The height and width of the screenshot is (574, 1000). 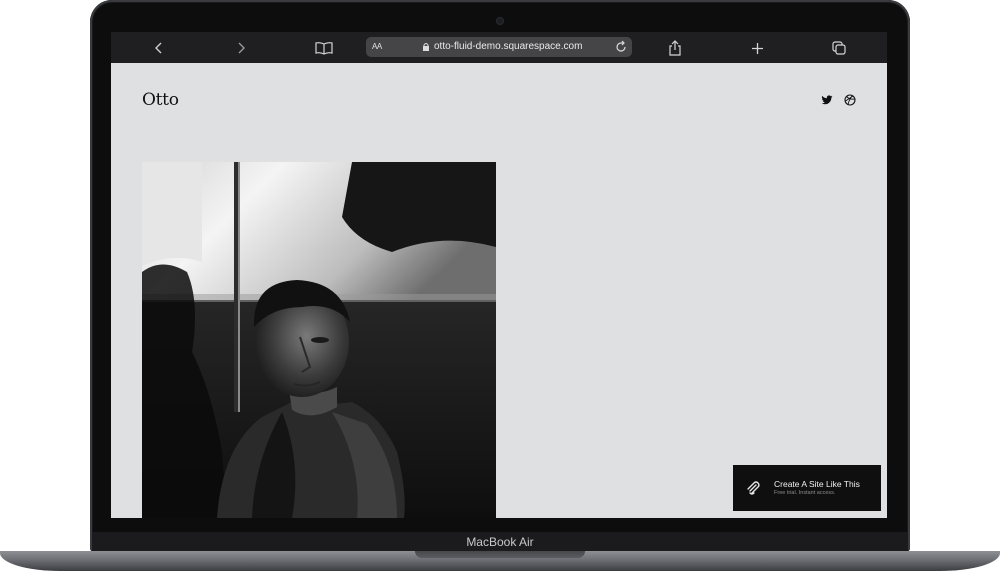 What do you see at coordinates (805, 493) in the screenshot?
I see `cta-subtitle: Free trial. Instant access.` at bounding box center [805, 493].